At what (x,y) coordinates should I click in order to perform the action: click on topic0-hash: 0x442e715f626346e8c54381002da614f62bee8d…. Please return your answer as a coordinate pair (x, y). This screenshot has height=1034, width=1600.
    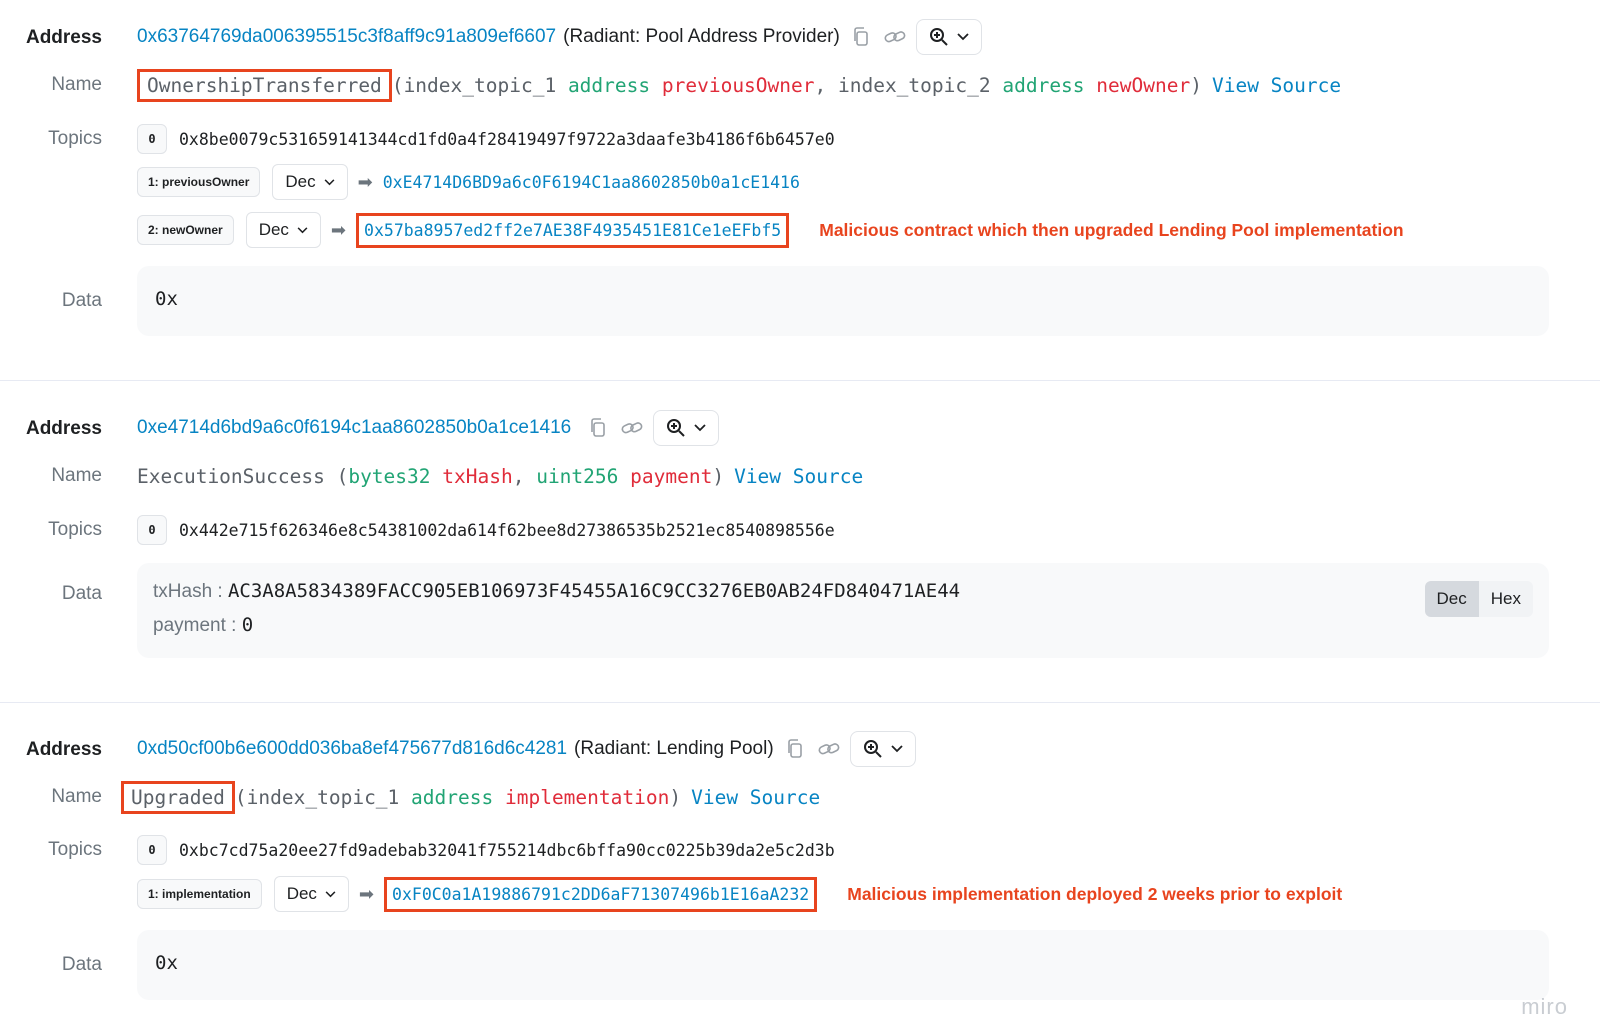
    Looking at the image, I should click on (507, 530).